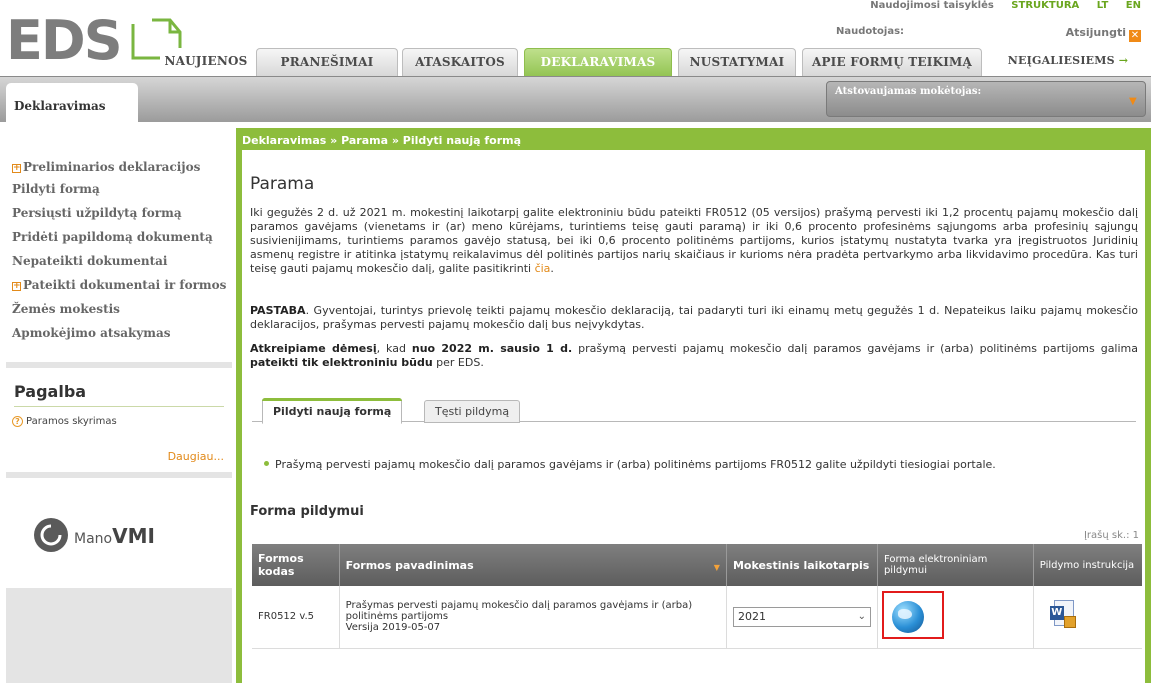  Describe the element at coordinates (1133, 5) in the screenshot. I see `lang-en-link: EN` at that location.